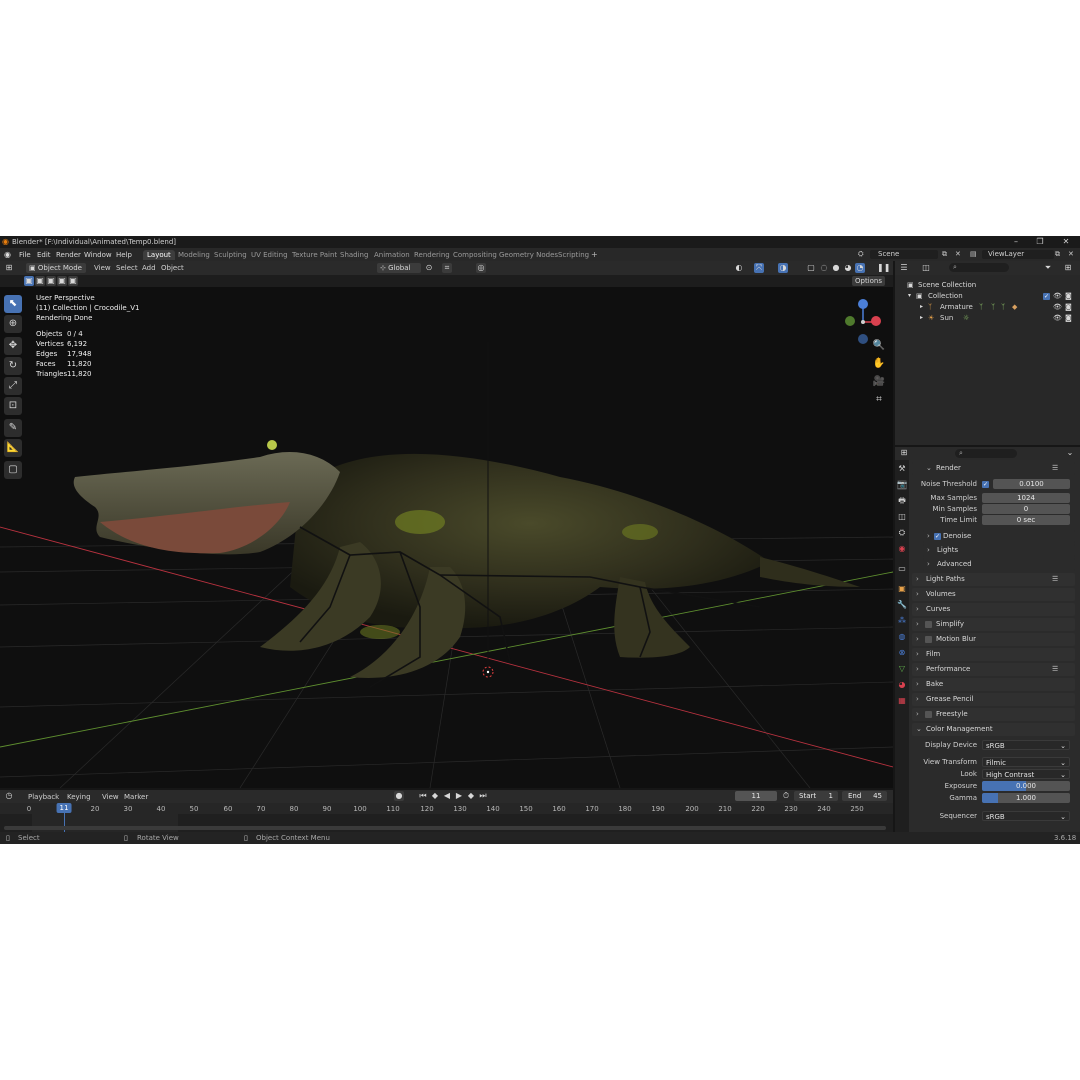  I want to click on output-tab-icon: 🖶, so click(902, 501).